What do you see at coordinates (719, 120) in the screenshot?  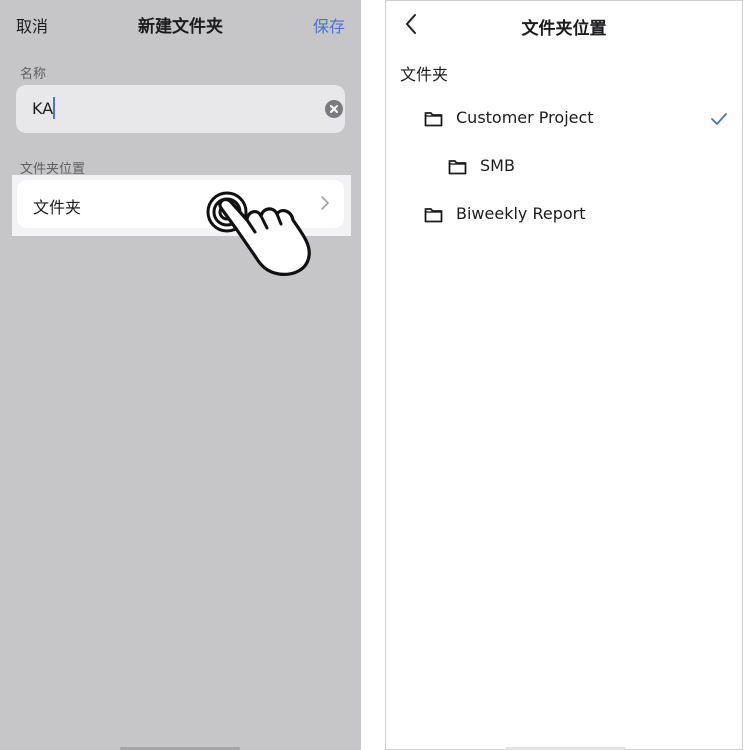 I see `checkmark-icon` at bounding box center [719, 120].